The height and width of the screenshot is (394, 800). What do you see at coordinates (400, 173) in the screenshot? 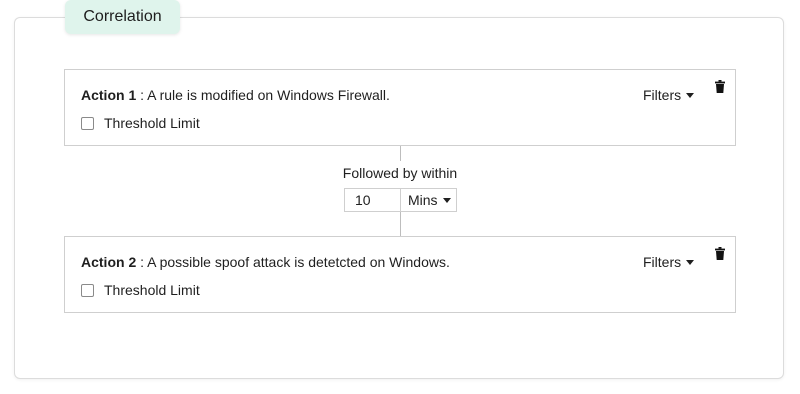
I see `followed-by-label: Followed by within` at bounding box center [400, 173].